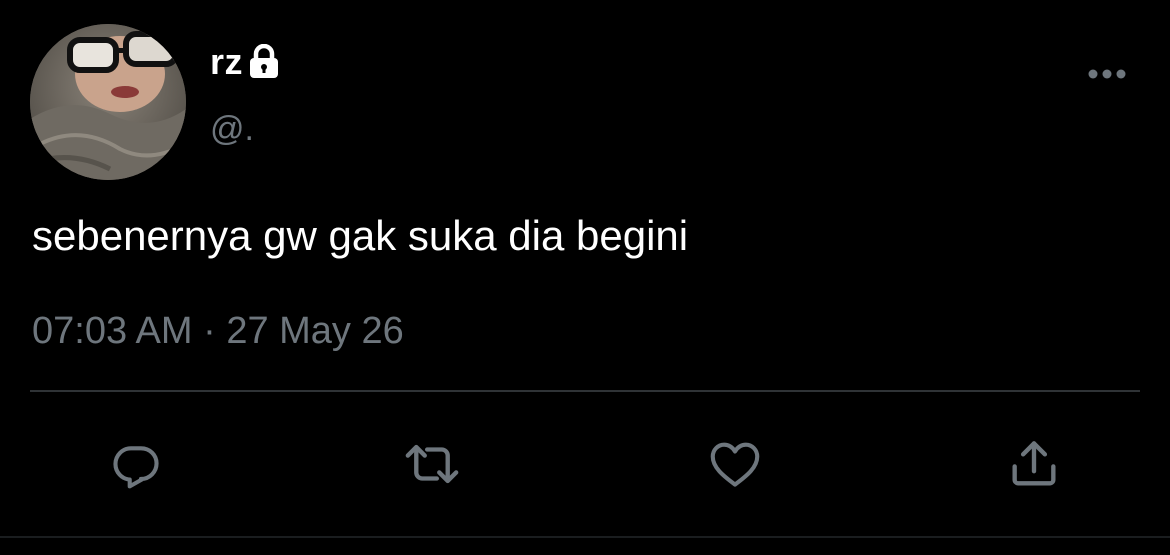 The image size is (1170, 555). I want to click on display-name: rz, so click(226, 62).